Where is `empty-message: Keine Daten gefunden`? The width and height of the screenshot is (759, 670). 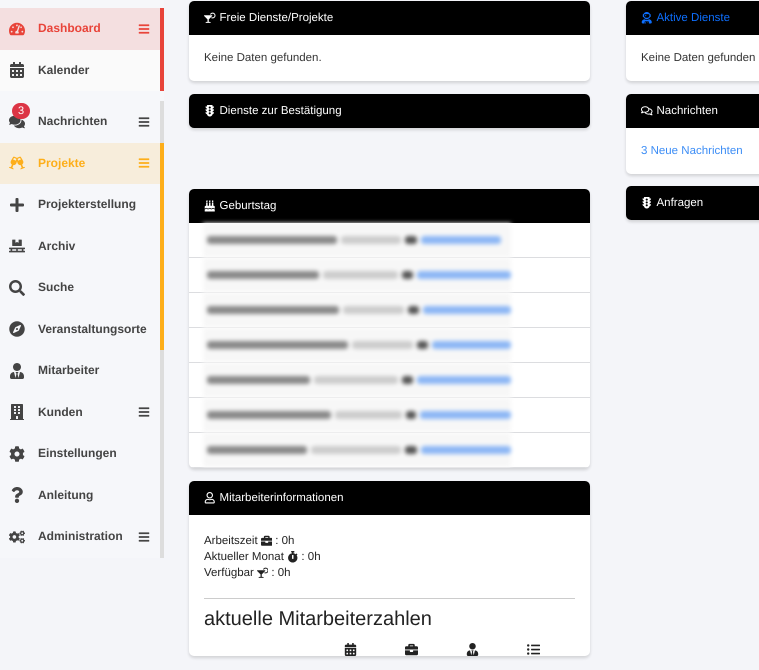 empty-message: Keine Daten gefunden is located at coordinates (698, 58).